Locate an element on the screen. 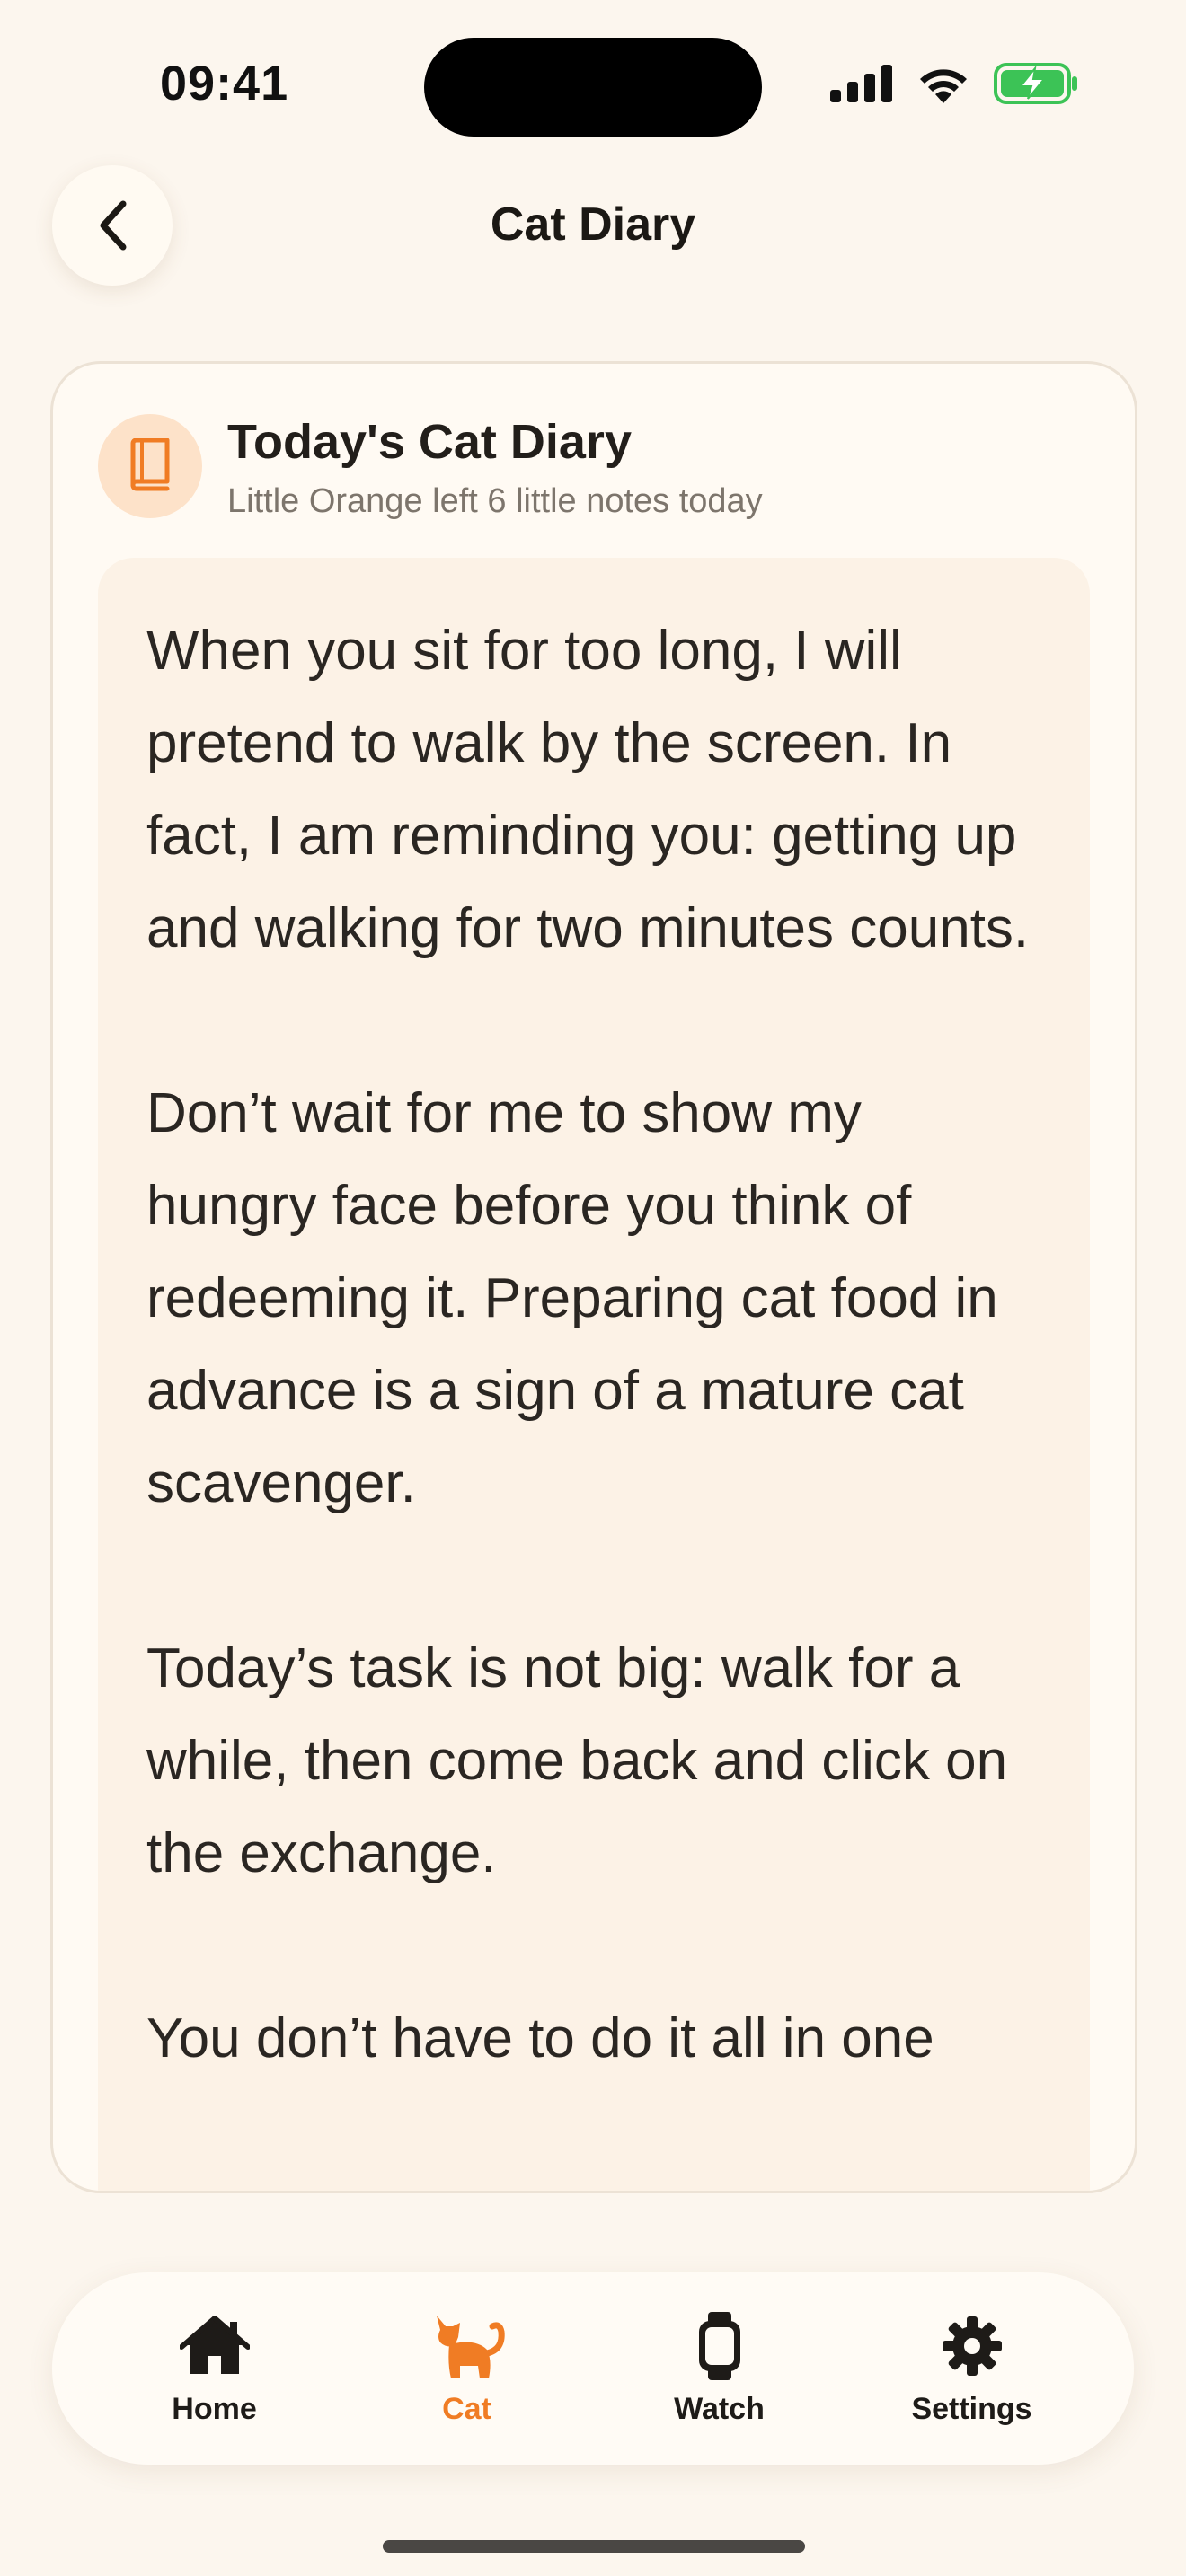 This screenshot has width=1186, height=2576. tab-watch: Watch is located at coordinates (720, 2369).